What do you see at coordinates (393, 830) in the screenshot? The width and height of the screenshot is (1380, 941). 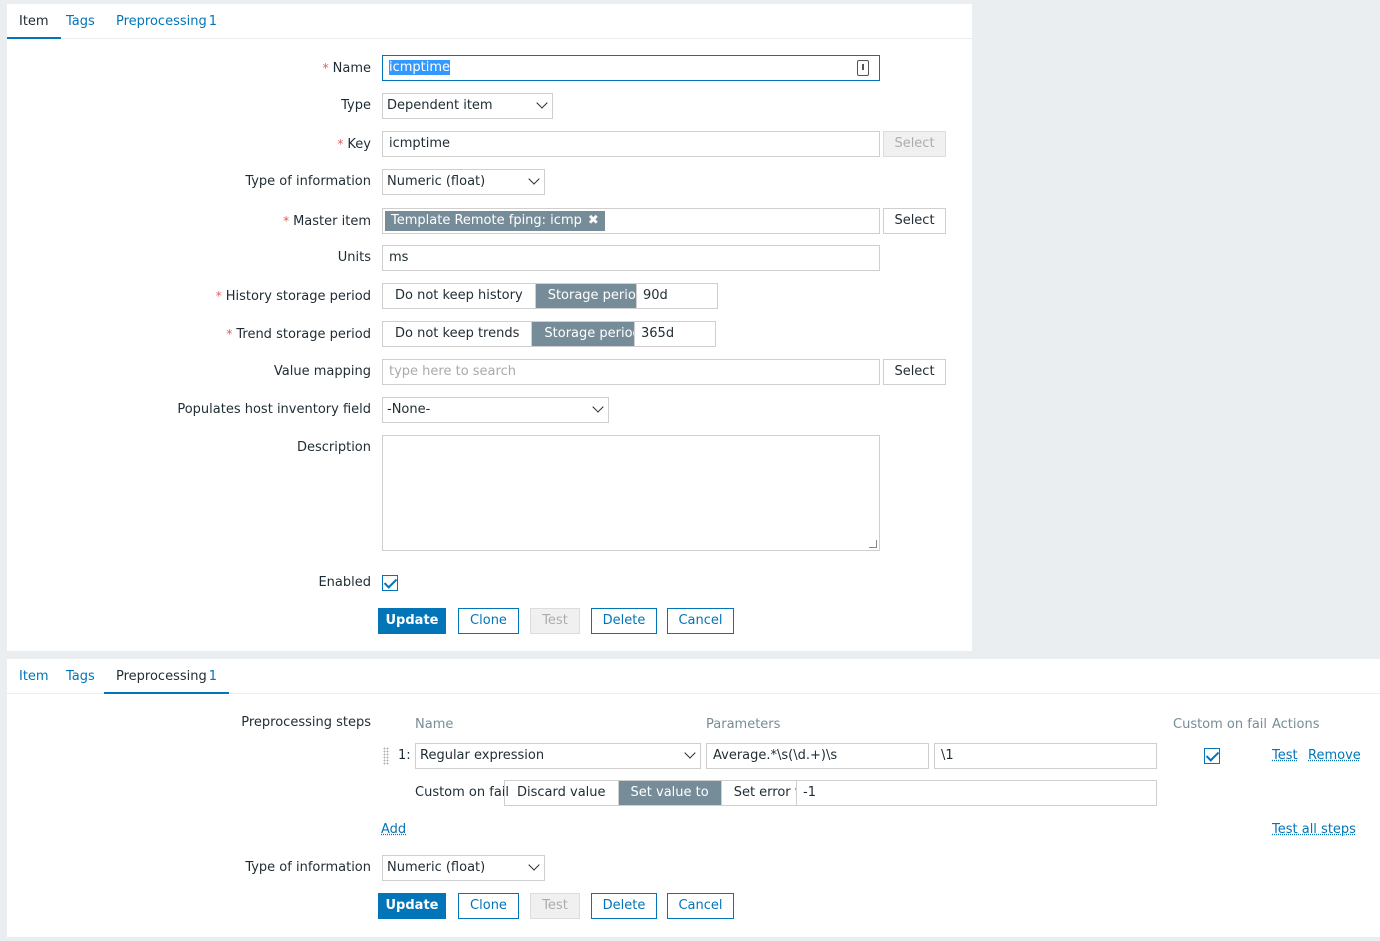 I see `add-step-link: Add` at bounding box center [393, 830].